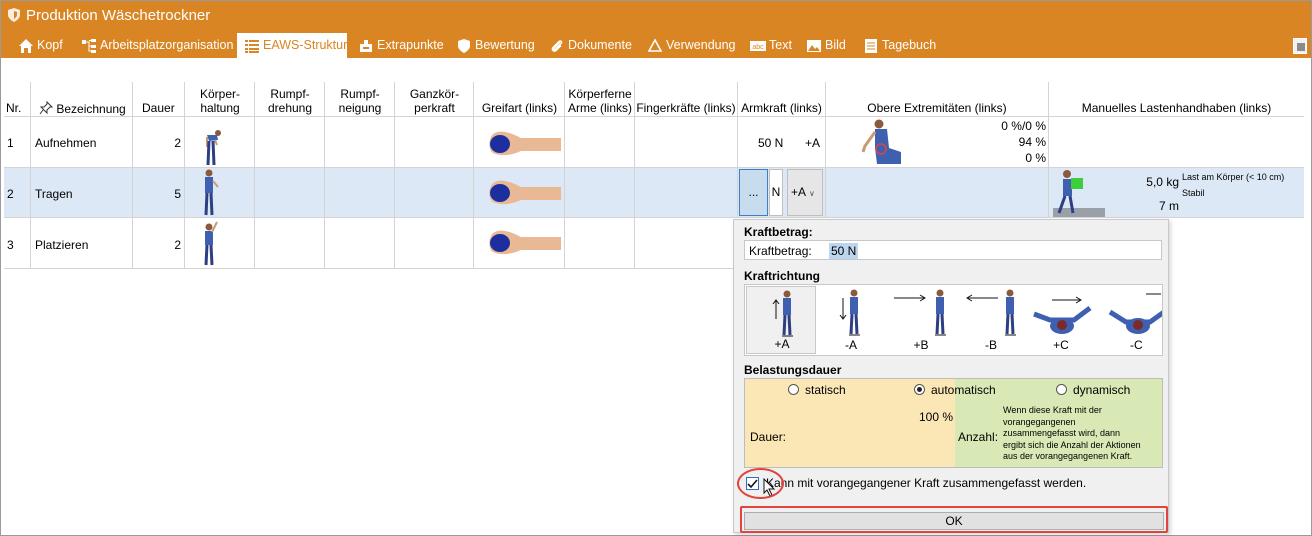 The width and height of the screenshot is (1312, 536). What do you see at coordinates (154, 45) in the screenshot?
I see `tab-arbeitsplatzorganisation: Arbeitsplatzorganisation` at bounding box center [154, 45].